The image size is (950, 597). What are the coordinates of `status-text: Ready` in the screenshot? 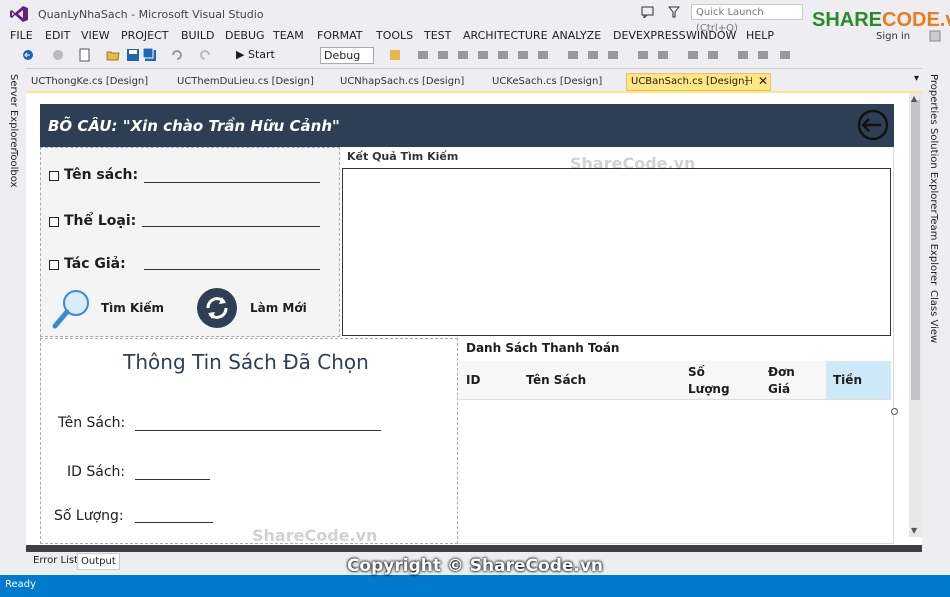 It's located at (21, 584).